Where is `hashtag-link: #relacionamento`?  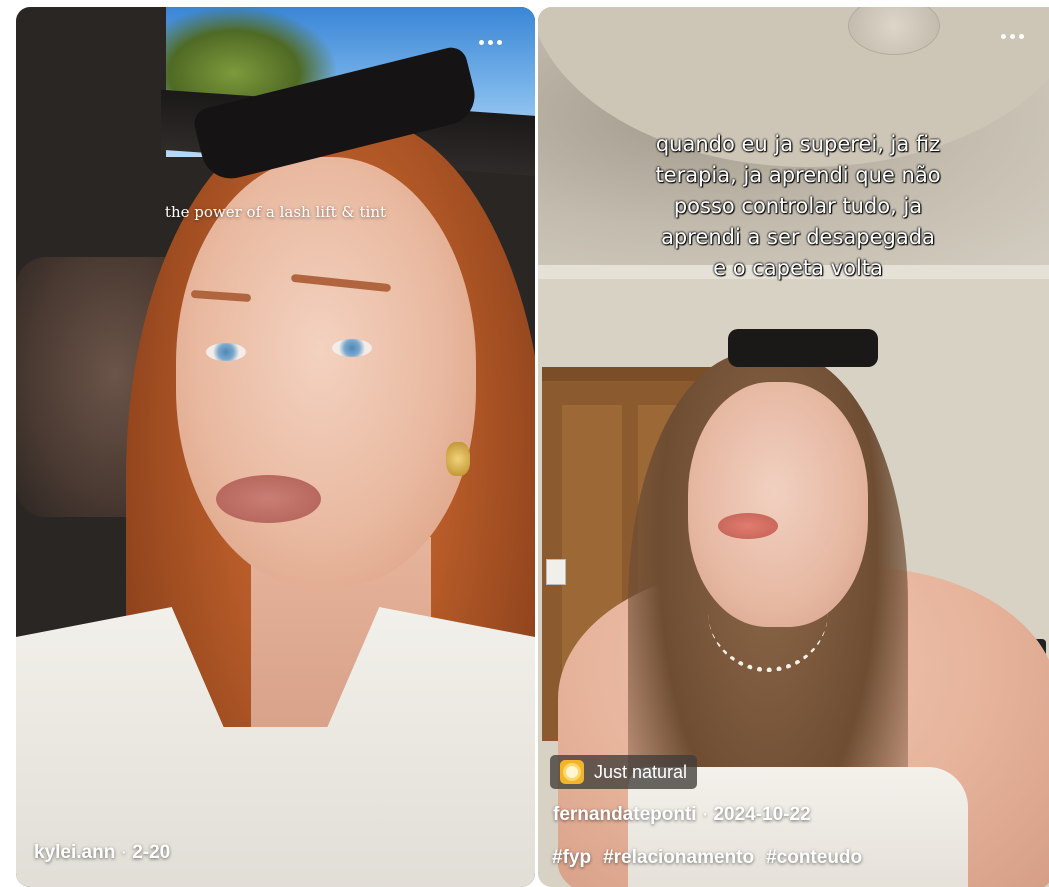
hashtag-link: #relacionamento is located at coordinates (678, 858).